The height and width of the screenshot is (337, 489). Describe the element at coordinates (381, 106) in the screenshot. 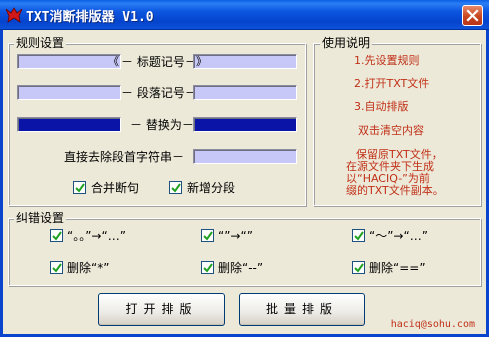

I see `help-step-3: 3.自动排版` at that location.